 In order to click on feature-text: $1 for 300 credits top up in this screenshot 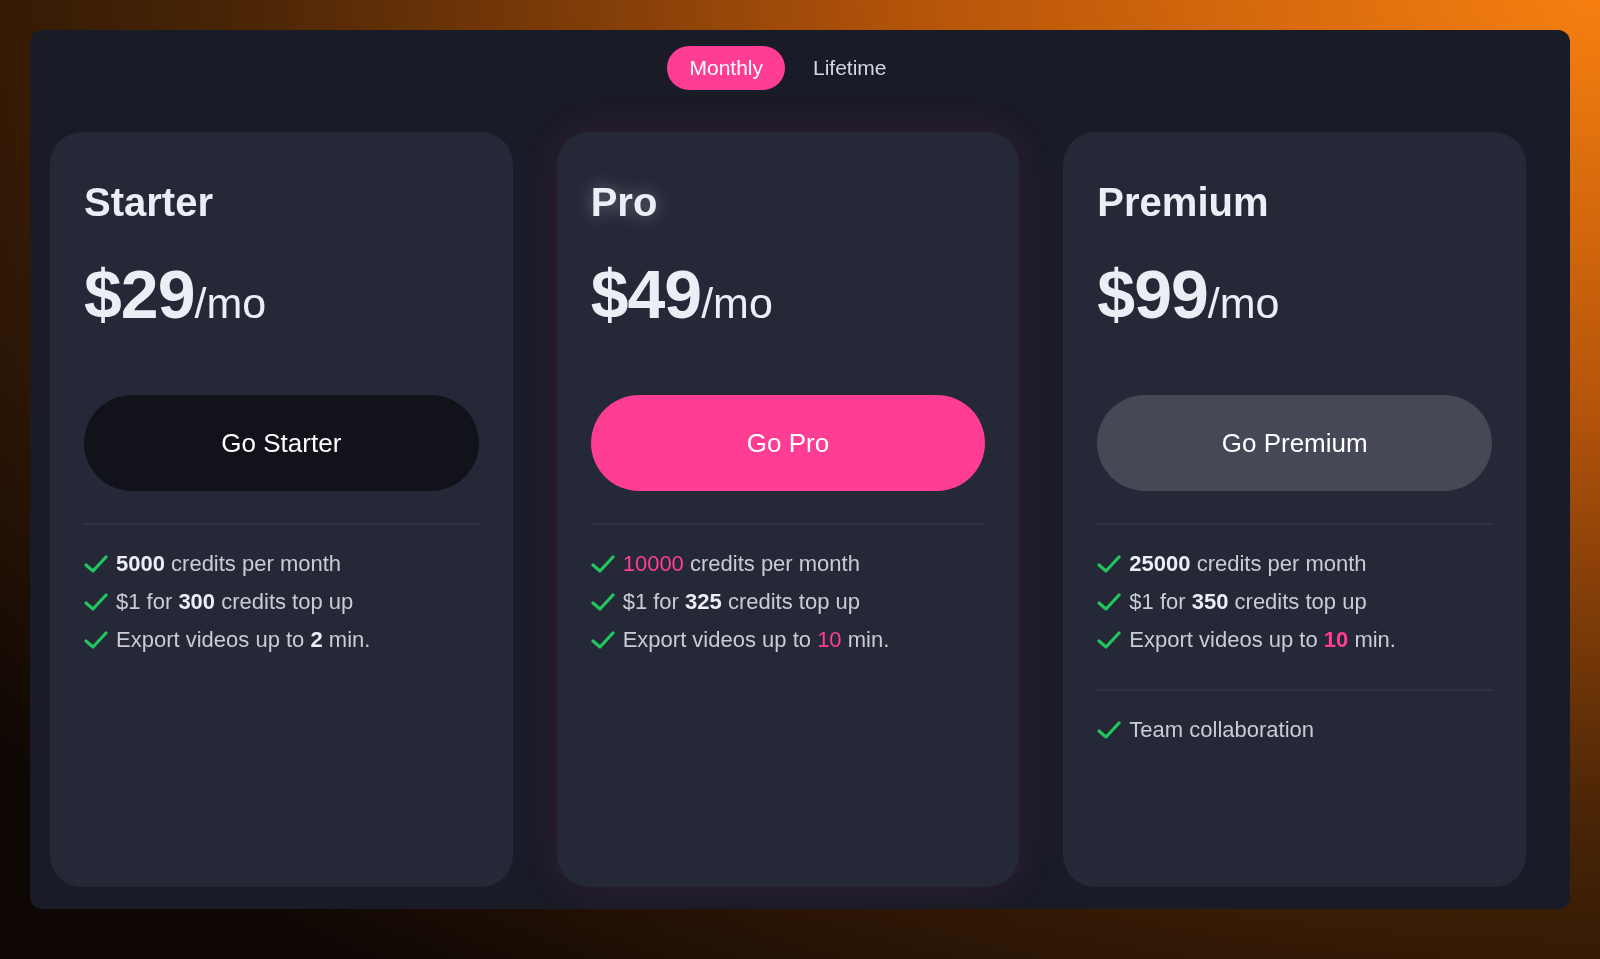, I will do `click(235, 602)`.